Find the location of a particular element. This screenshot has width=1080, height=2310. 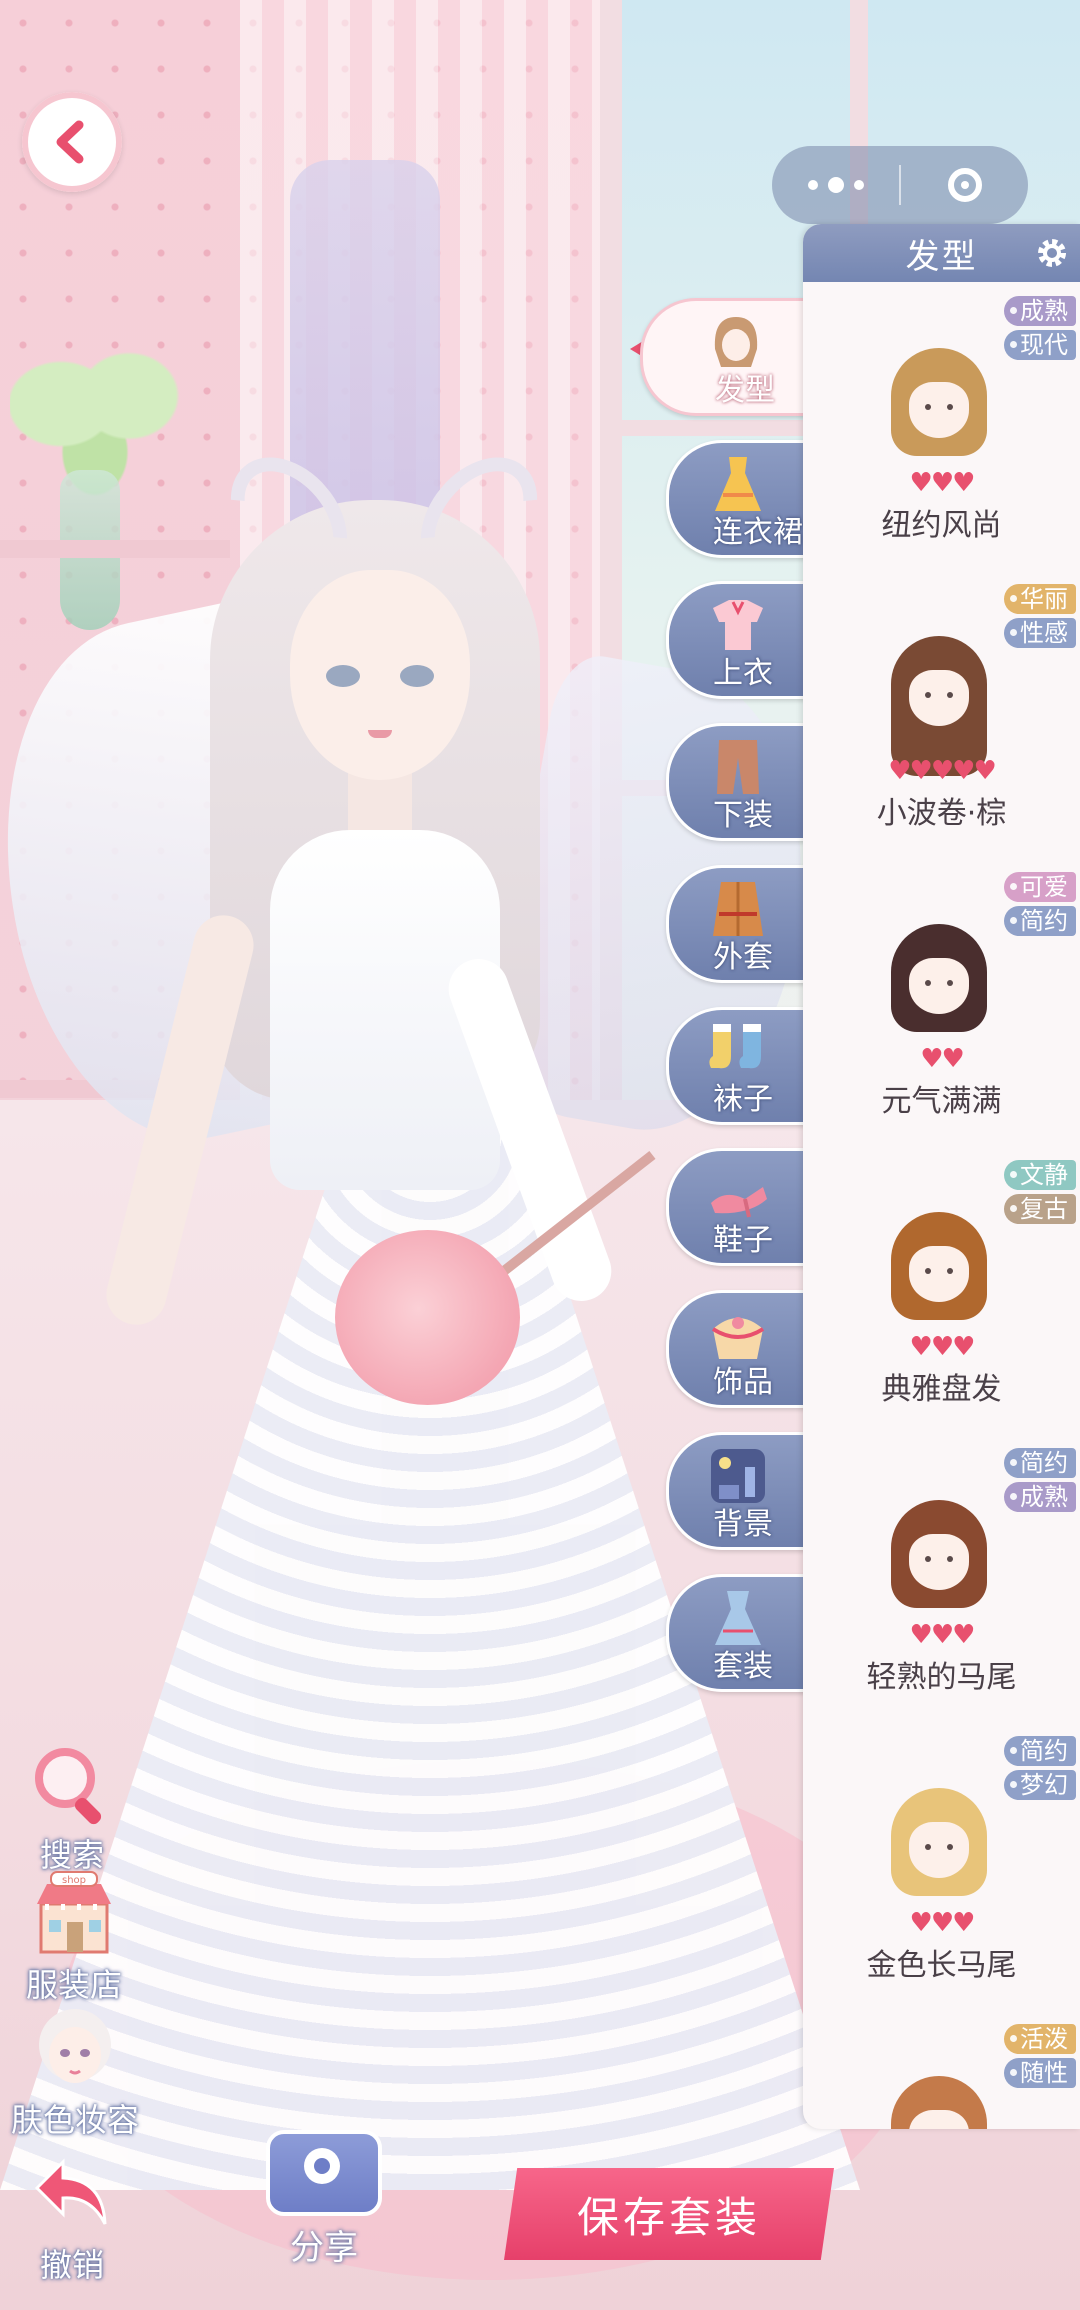

more-button is located at coordinates (835, 185).